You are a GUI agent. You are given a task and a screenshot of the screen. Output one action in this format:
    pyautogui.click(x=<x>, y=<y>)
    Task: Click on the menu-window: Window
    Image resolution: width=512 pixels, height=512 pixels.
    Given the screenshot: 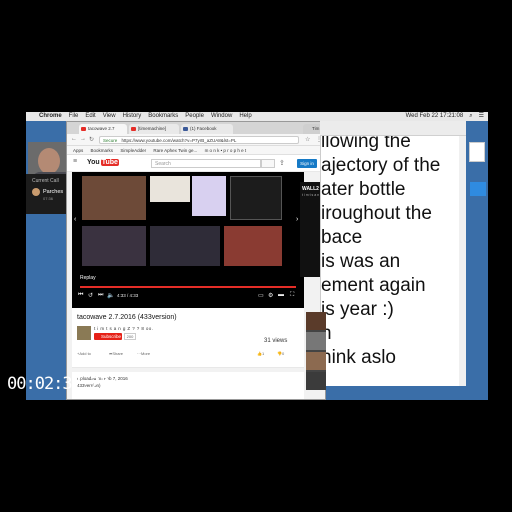 What is the action you would take?
    pyautogui.click(x=221, y=116)
    